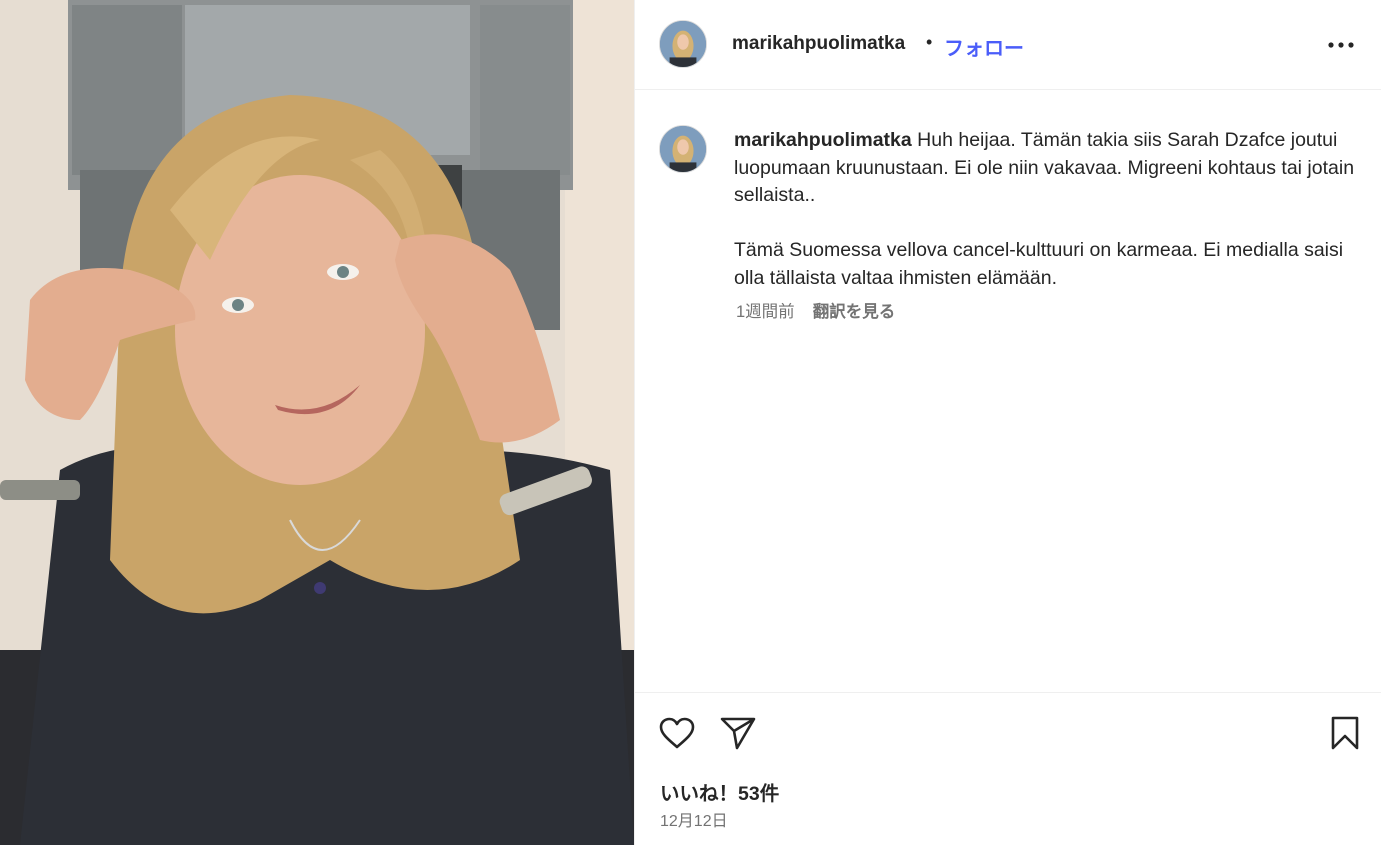 The height and width of the screenshot is (845, 1381). Describe the element at coordinates (683, 44) in the screenshot. I see `author-avatar` at that location.